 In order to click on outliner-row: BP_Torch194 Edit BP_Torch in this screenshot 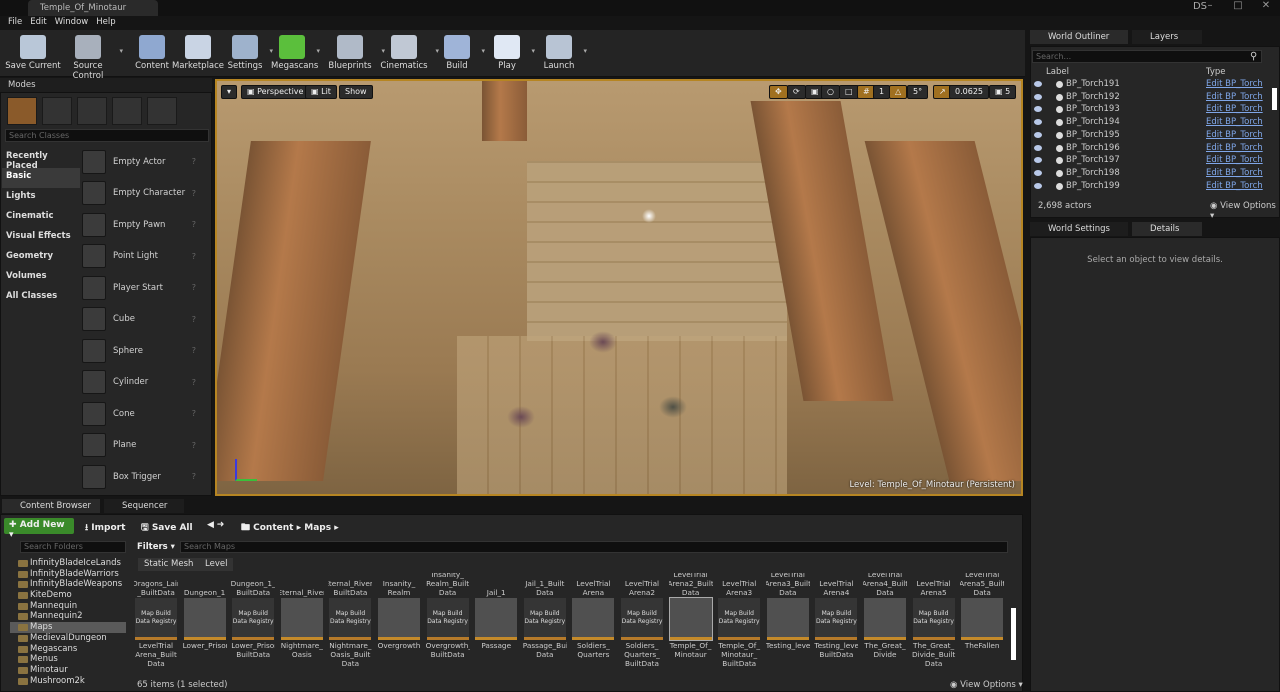, I will do `click(1148, 123)`.